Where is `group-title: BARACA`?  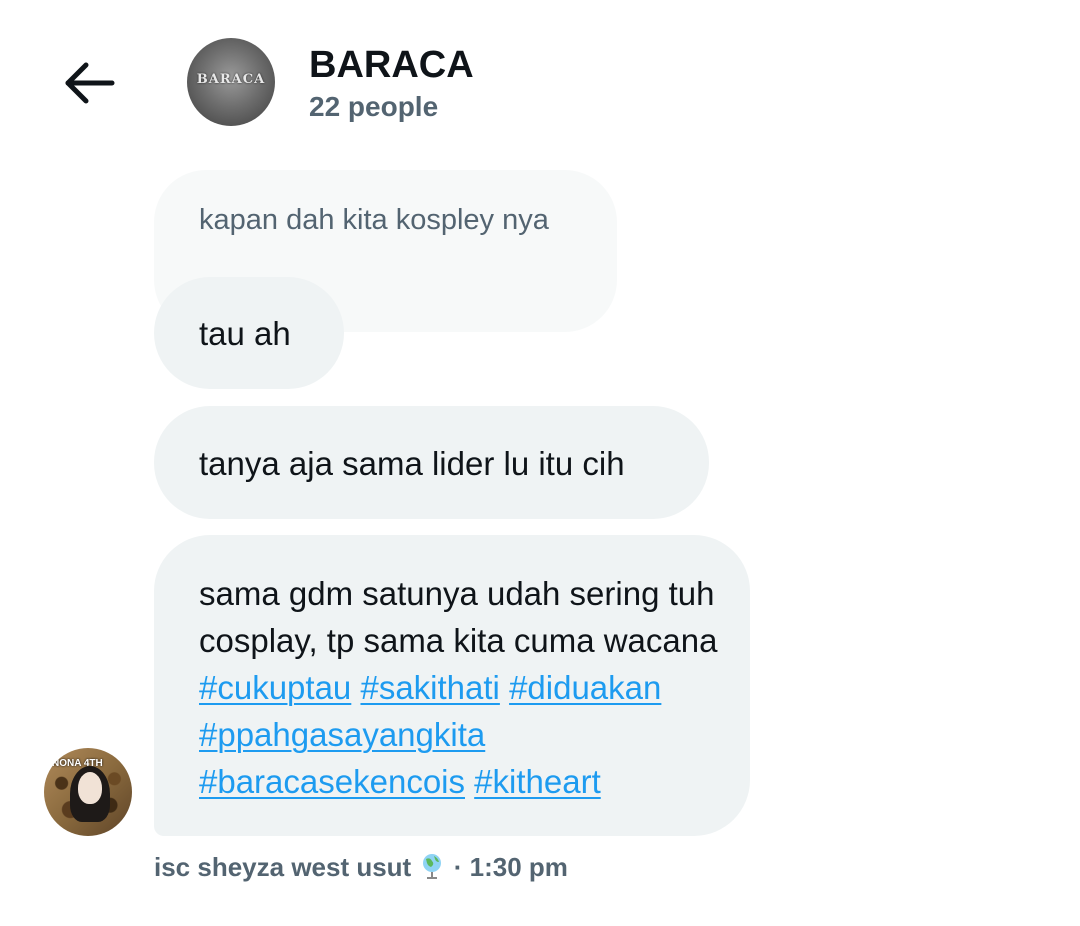 group-title: BARACA is located at coordinates (391, 65).